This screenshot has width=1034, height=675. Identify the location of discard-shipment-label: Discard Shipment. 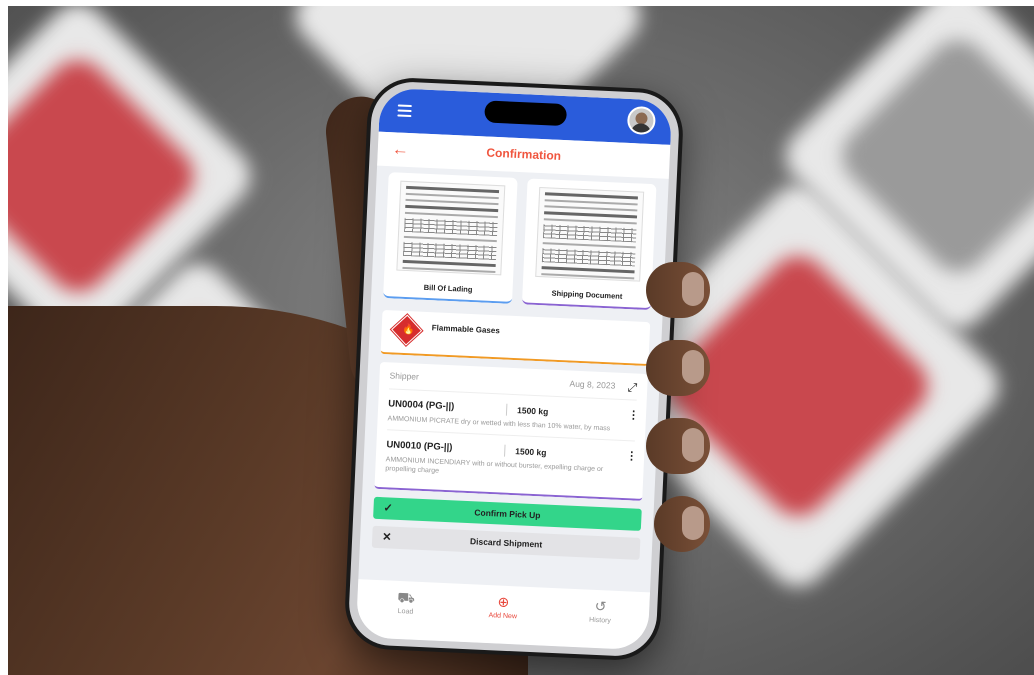
(506, 543).